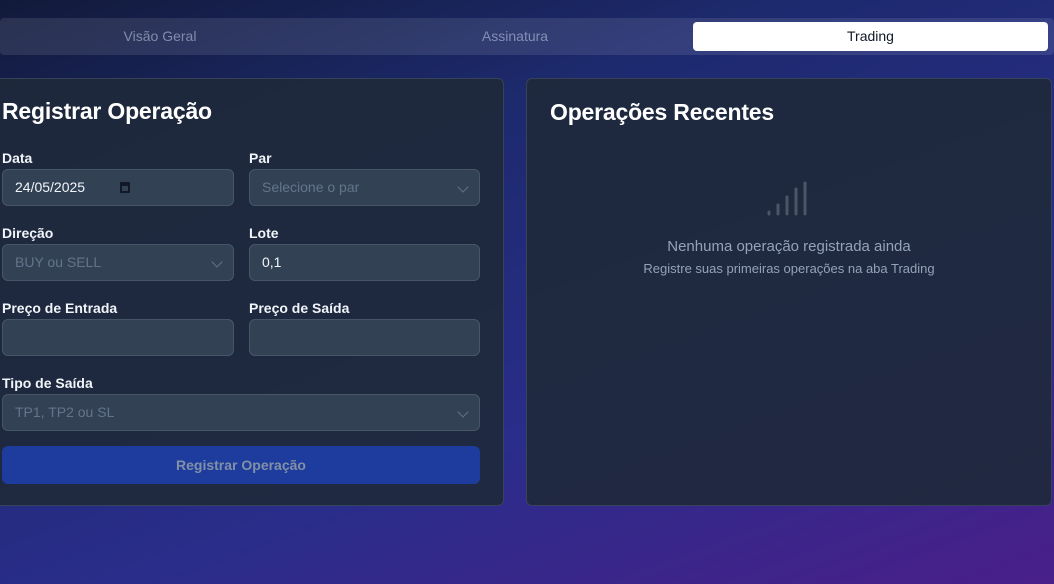  What do you see at coordinates (364, 262) in the screenshot?
I see `lot-input: 0,1` at bounding box center [364, 262].